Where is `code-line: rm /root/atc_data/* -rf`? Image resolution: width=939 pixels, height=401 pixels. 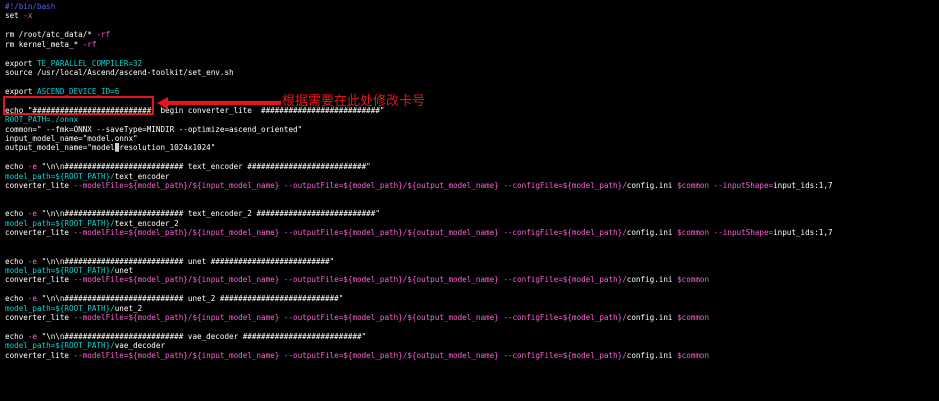
code-line: rm /root/atc_data/* -rf is located at coordinates (57, 34).